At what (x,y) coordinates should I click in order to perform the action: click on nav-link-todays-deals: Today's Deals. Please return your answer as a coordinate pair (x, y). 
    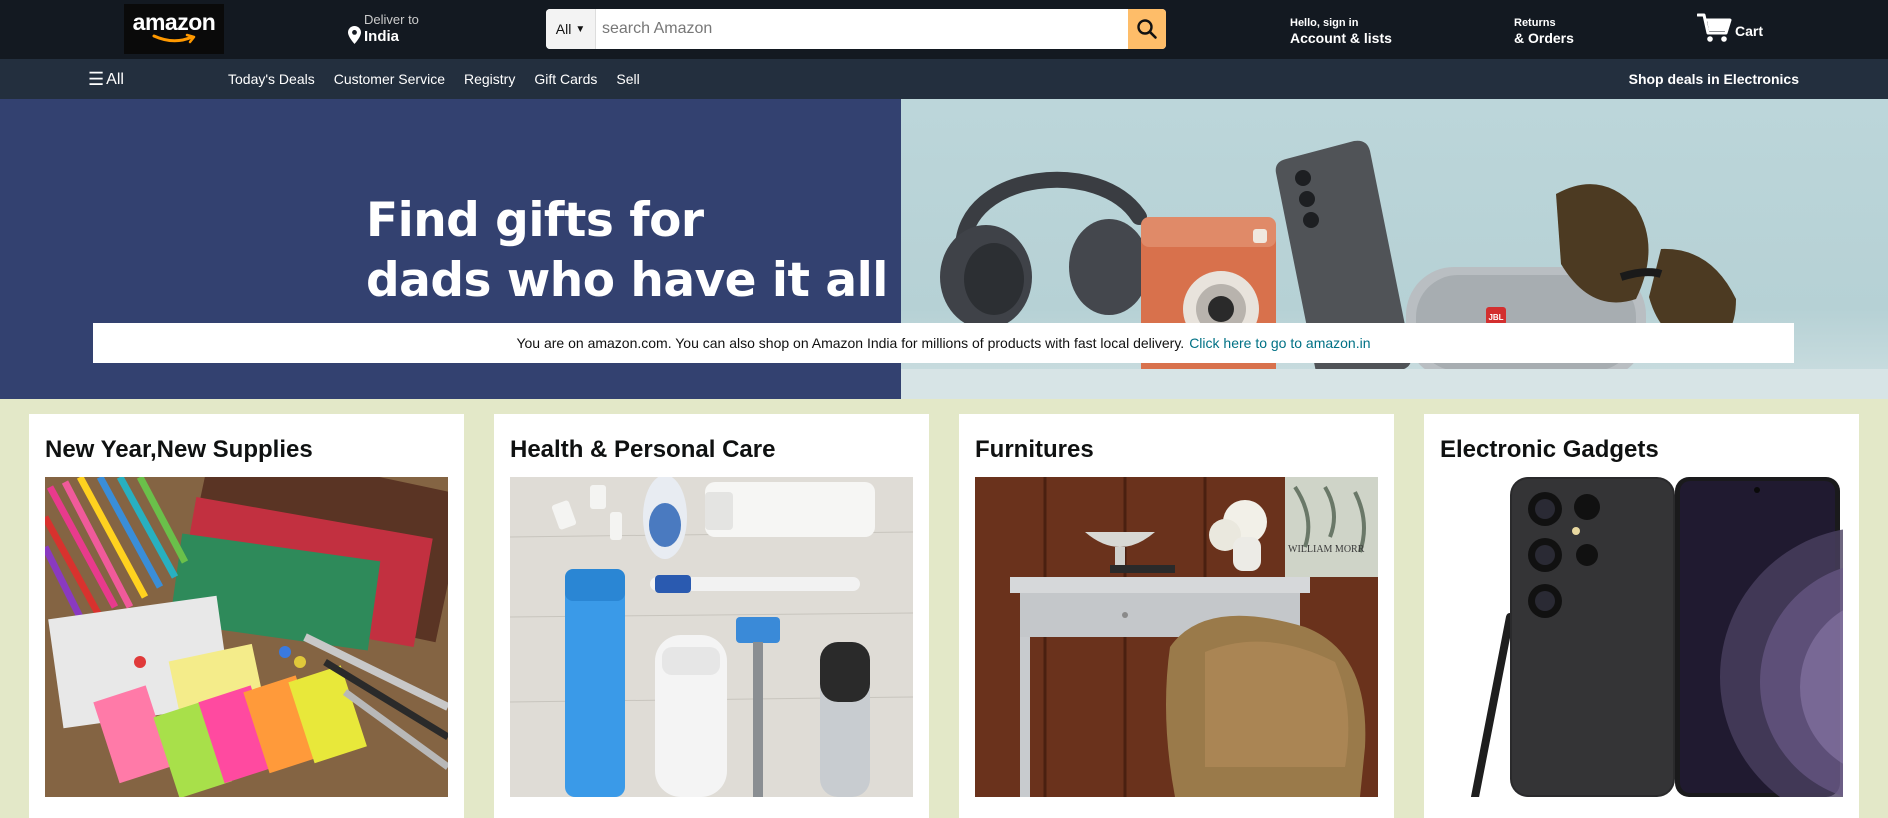
    Looking at the image, I should click on (271, 79).